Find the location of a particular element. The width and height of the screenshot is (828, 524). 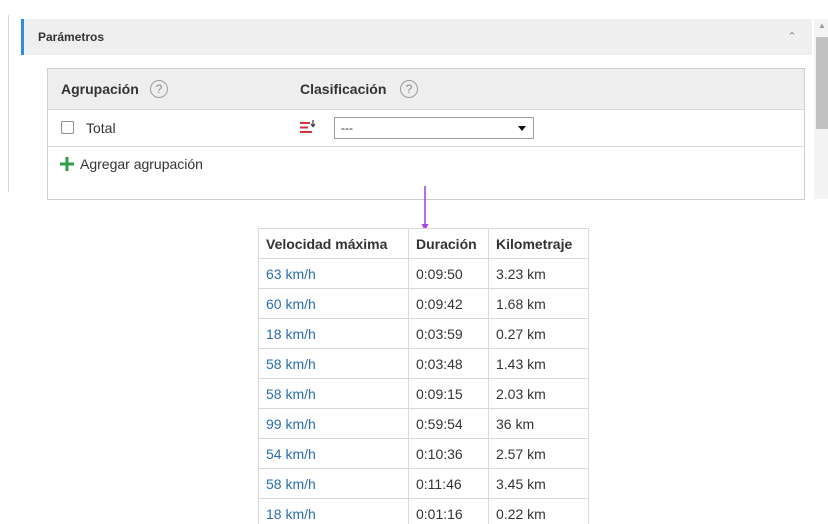

duration-cell: 0:09:50 is located at coordinates (448, 273).